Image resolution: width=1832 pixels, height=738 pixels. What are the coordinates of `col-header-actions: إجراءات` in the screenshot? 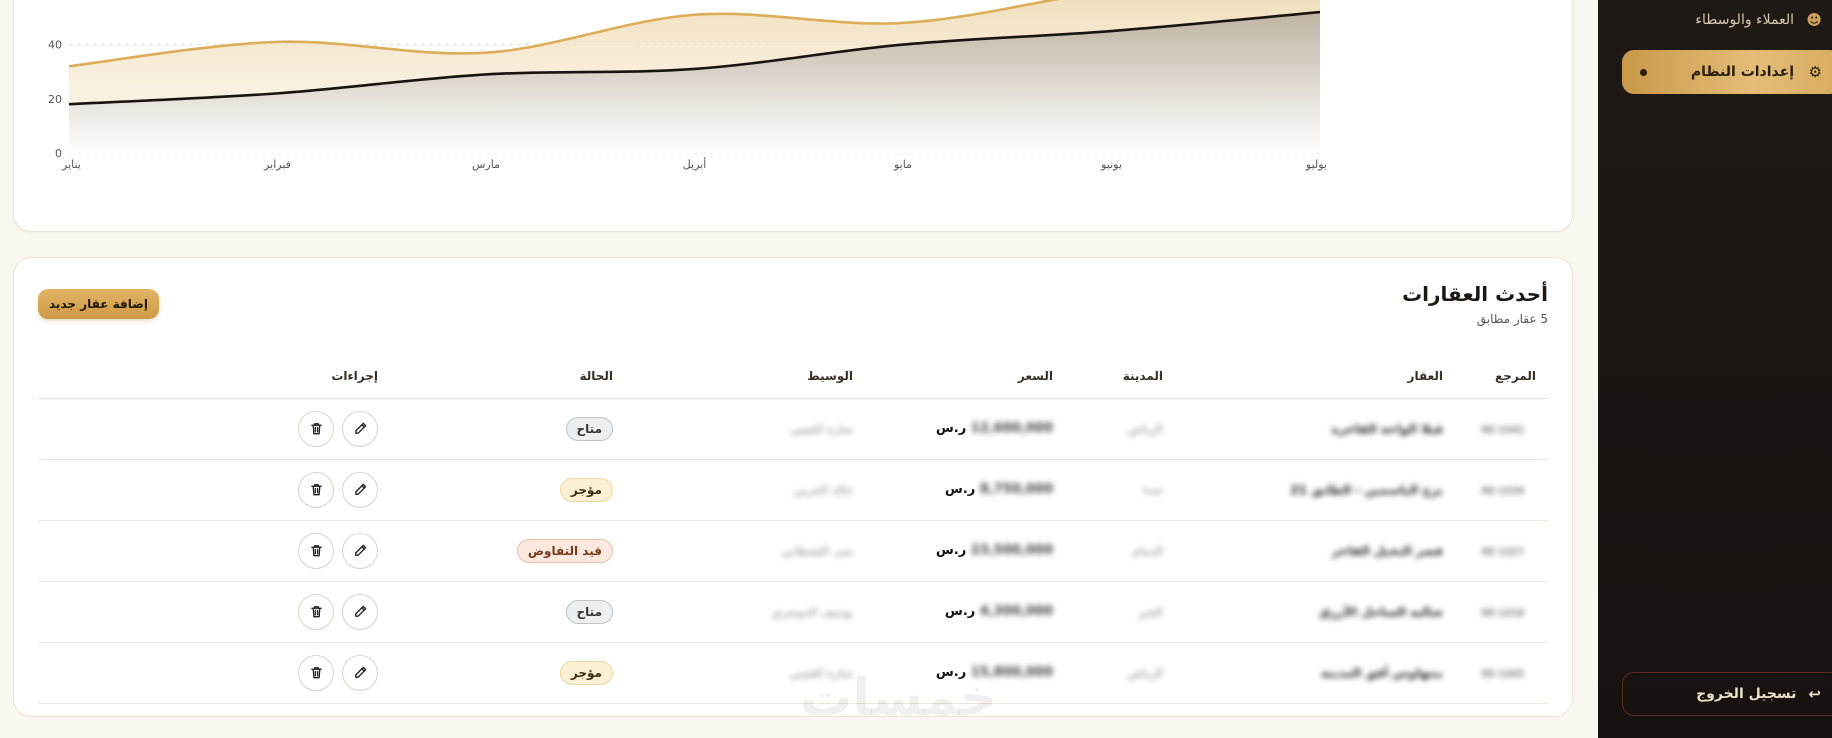 It's located at (208, 376).